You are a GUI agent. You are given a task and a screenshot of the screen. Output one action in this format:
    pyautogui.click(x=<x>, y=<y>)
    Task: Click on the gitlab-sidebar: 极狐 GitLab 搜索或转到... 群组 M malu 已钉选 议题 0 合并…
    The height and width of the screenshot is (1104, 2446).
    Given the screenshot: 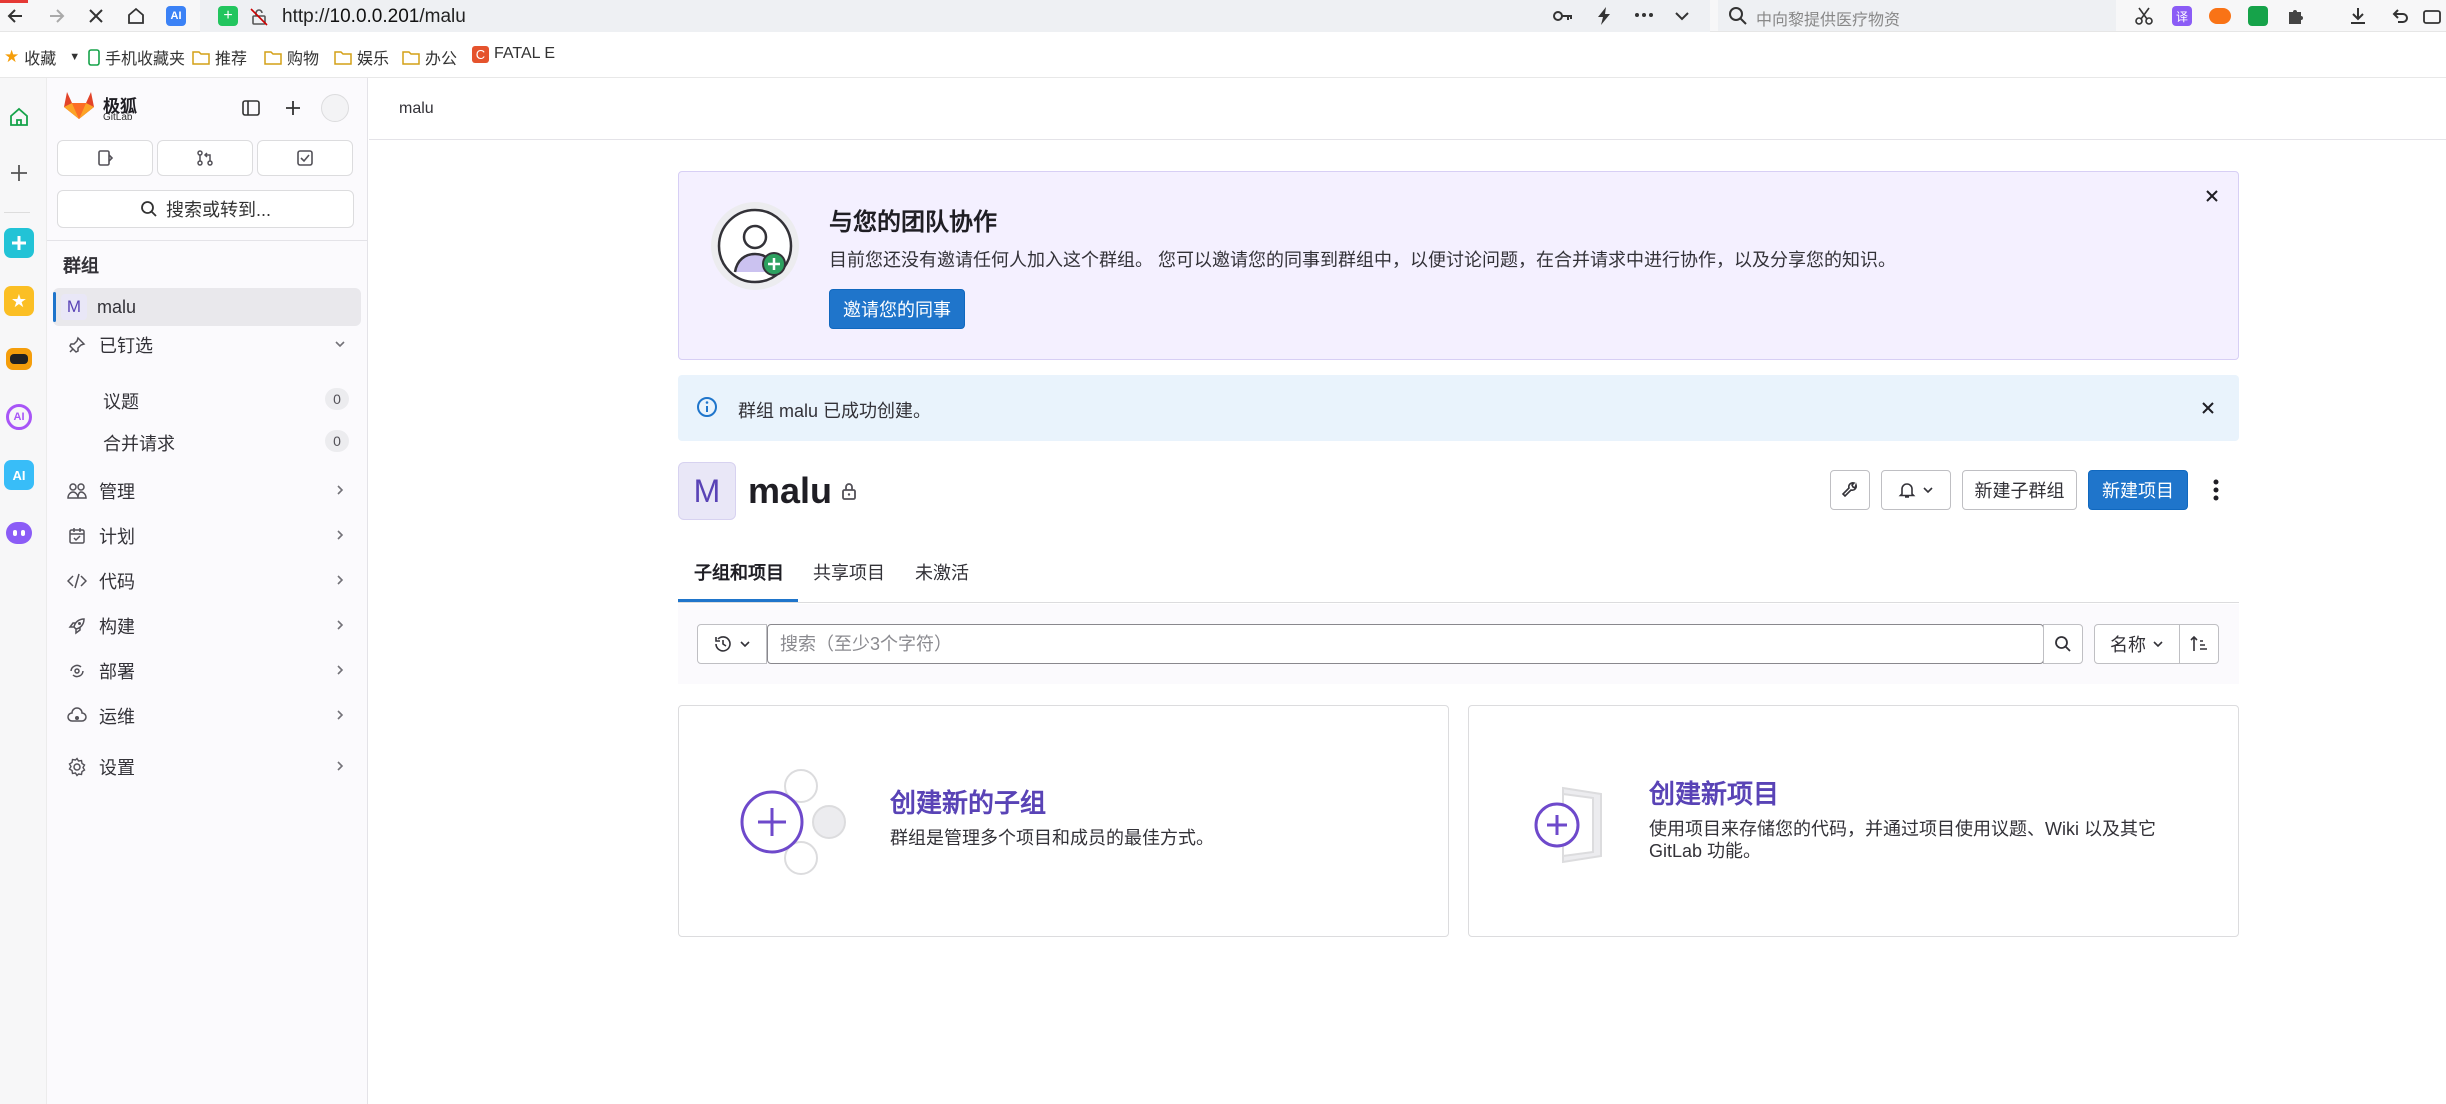 What is the action you would take?
    pyautogui.click(x=207, y=591)
    